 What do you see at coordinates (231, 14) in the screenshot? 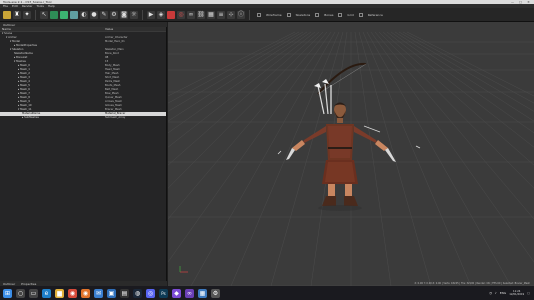
I see `axis-icon: ⊹` at bounding box center [231, 14].